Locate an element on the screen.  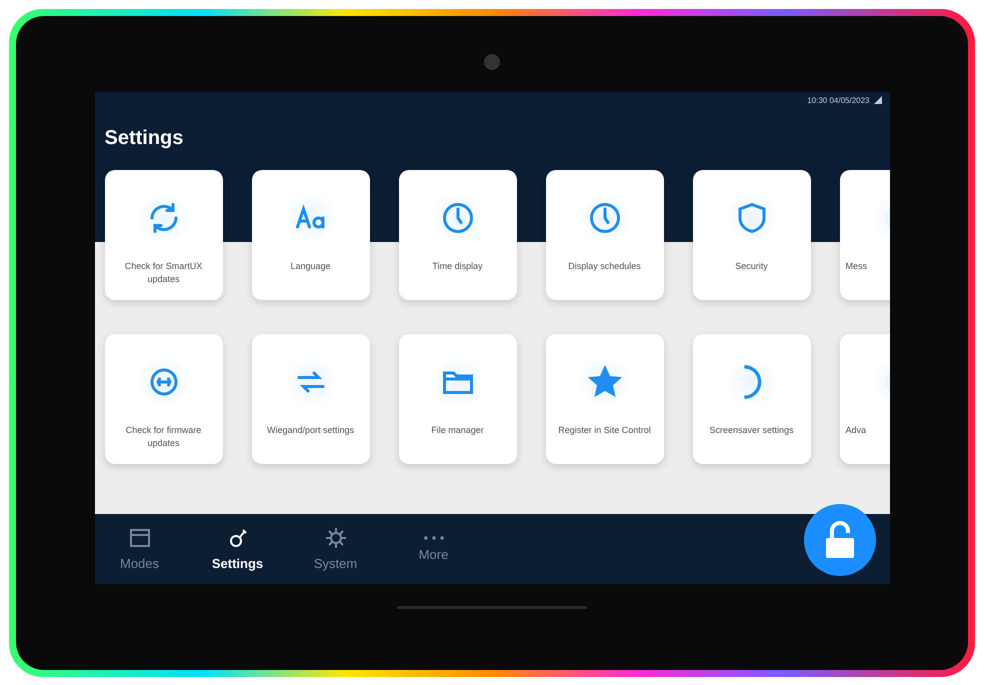
nav-tab: Modes is located at coordinates (139, 548).